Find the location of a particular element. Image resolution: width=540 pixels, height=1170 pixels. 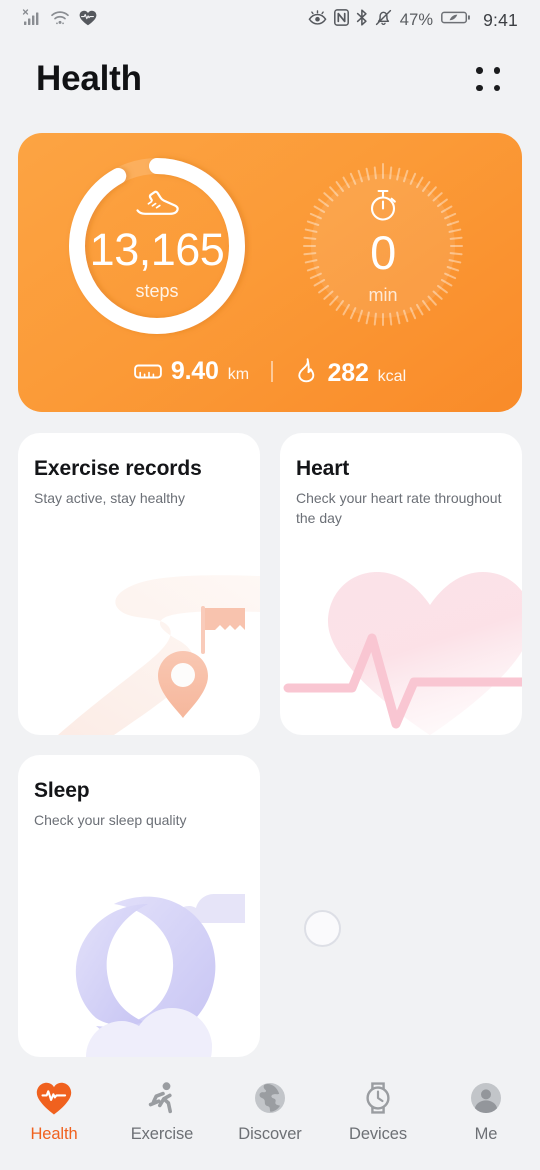

stats-divider is located at coordinates (272, 371).